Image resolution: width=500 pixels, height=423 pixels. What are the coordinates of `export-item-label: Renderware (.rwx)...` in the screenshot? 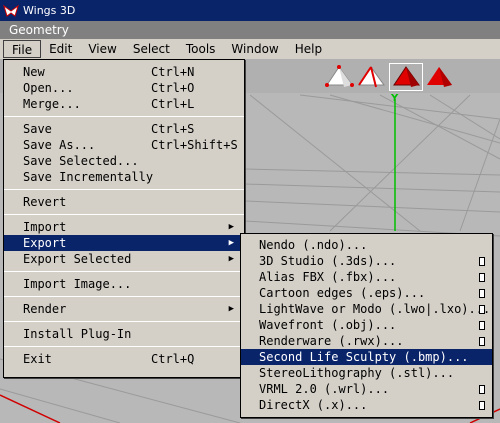 It's located at (331, 341).